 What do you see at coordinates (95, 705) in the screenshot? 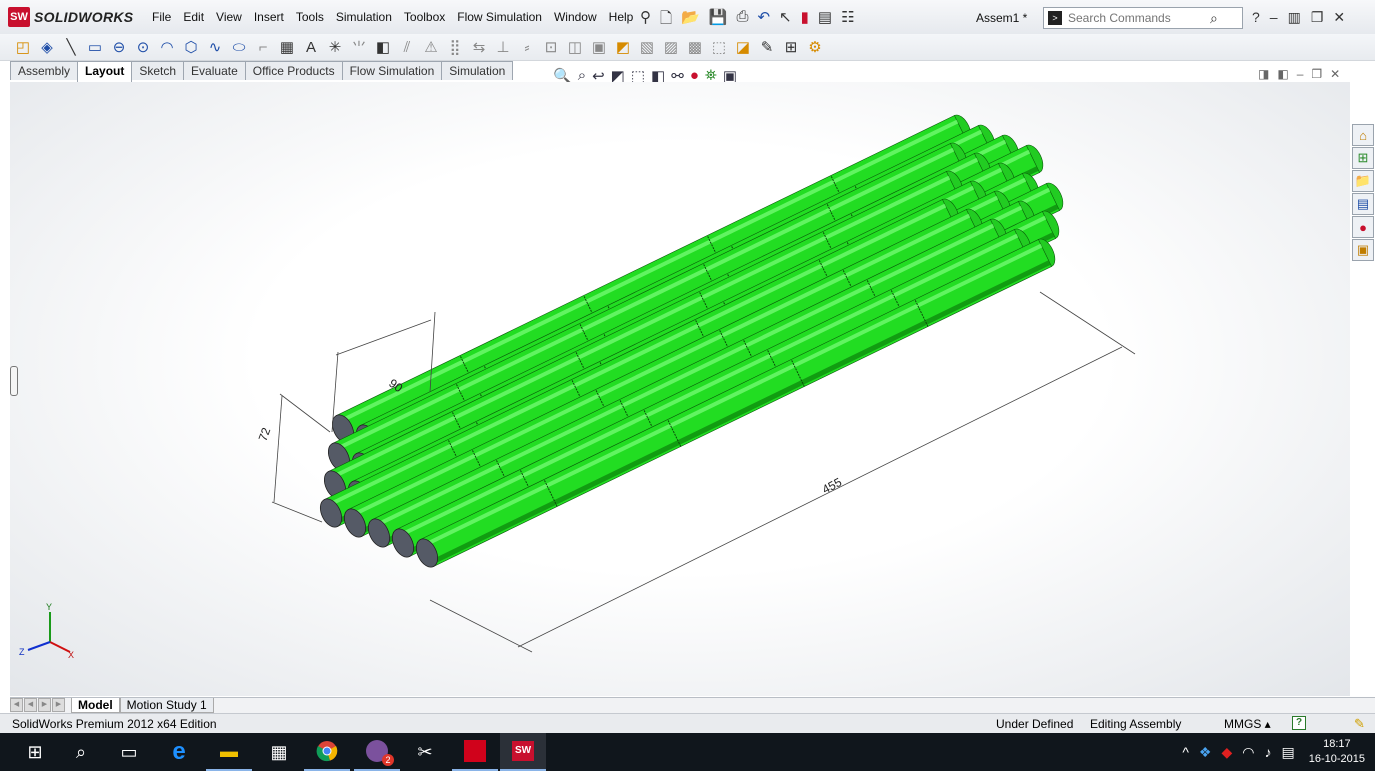
I see `tab-model: Model` at bounding box center [95, 705].